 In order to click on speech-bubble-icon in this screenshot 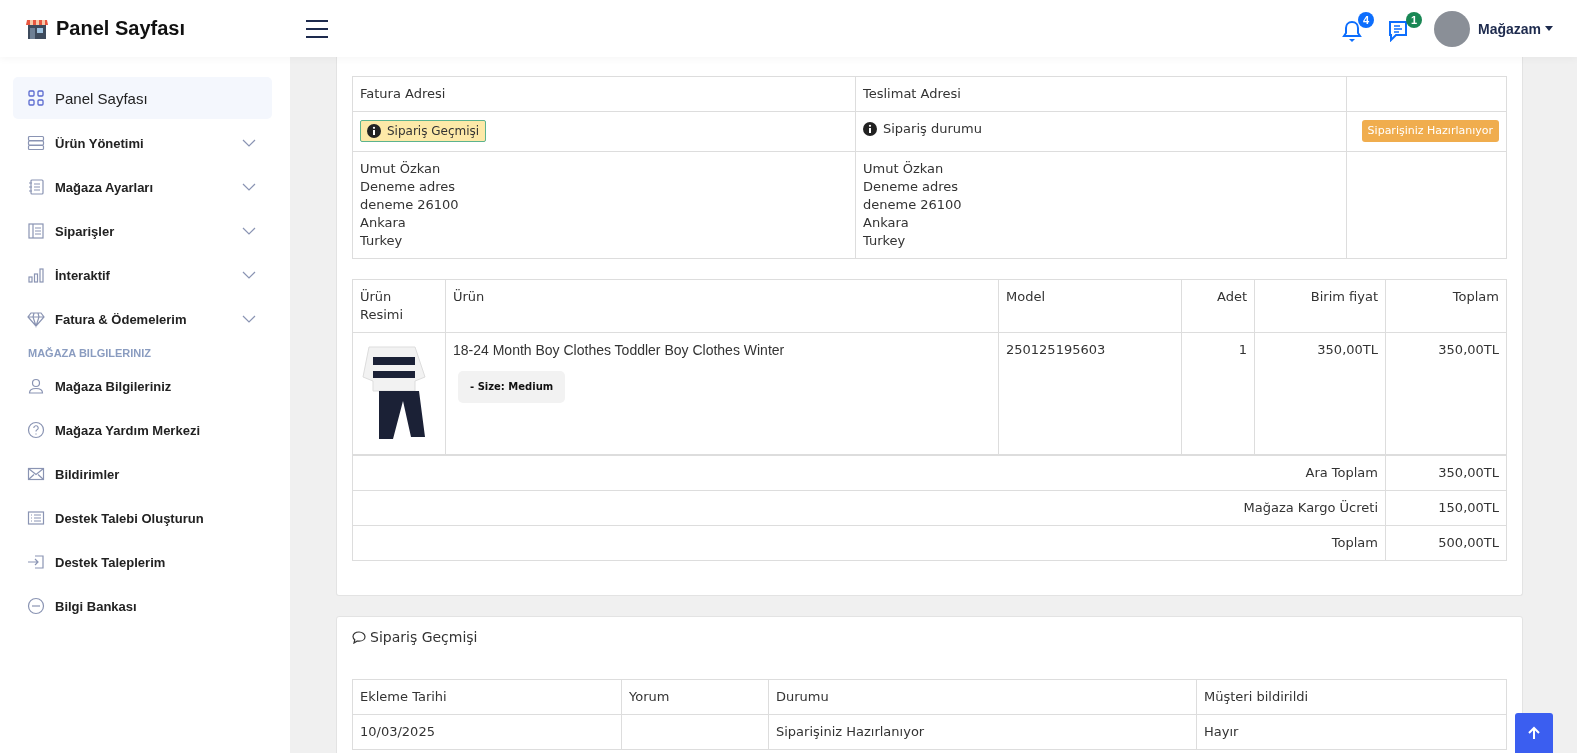, I will do `click(359, 637)`.